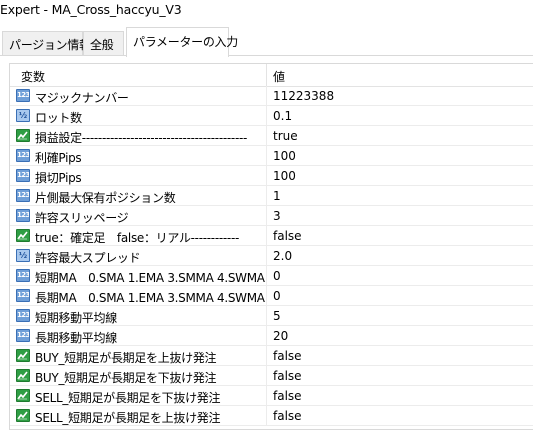 This screenshot has height=430, width=533. What do you see at coordinates (271, 416) in the screenshot?
I see `table-row: SELL_短期足が長期足を上抜け発注 false` at bounding box center [271, 416].